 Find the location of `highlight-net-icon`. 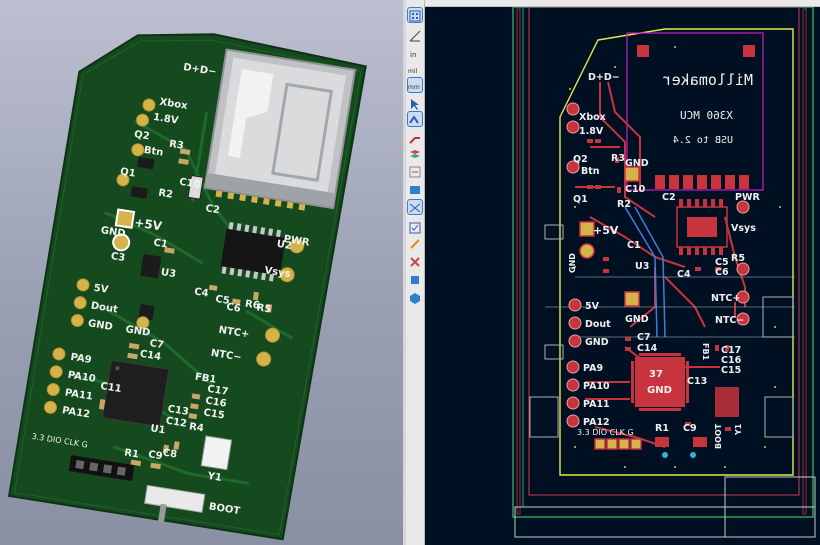

highlight-net-icon is located at coordinates (415, 119).